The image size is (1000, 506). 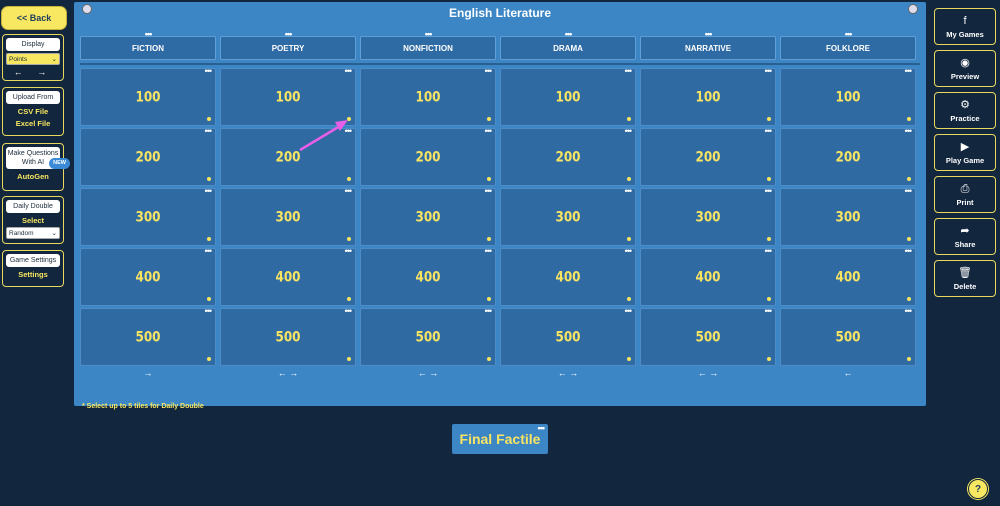 I want to click on category-header: ••• NARRATIVE, so click(x=708, y=44).